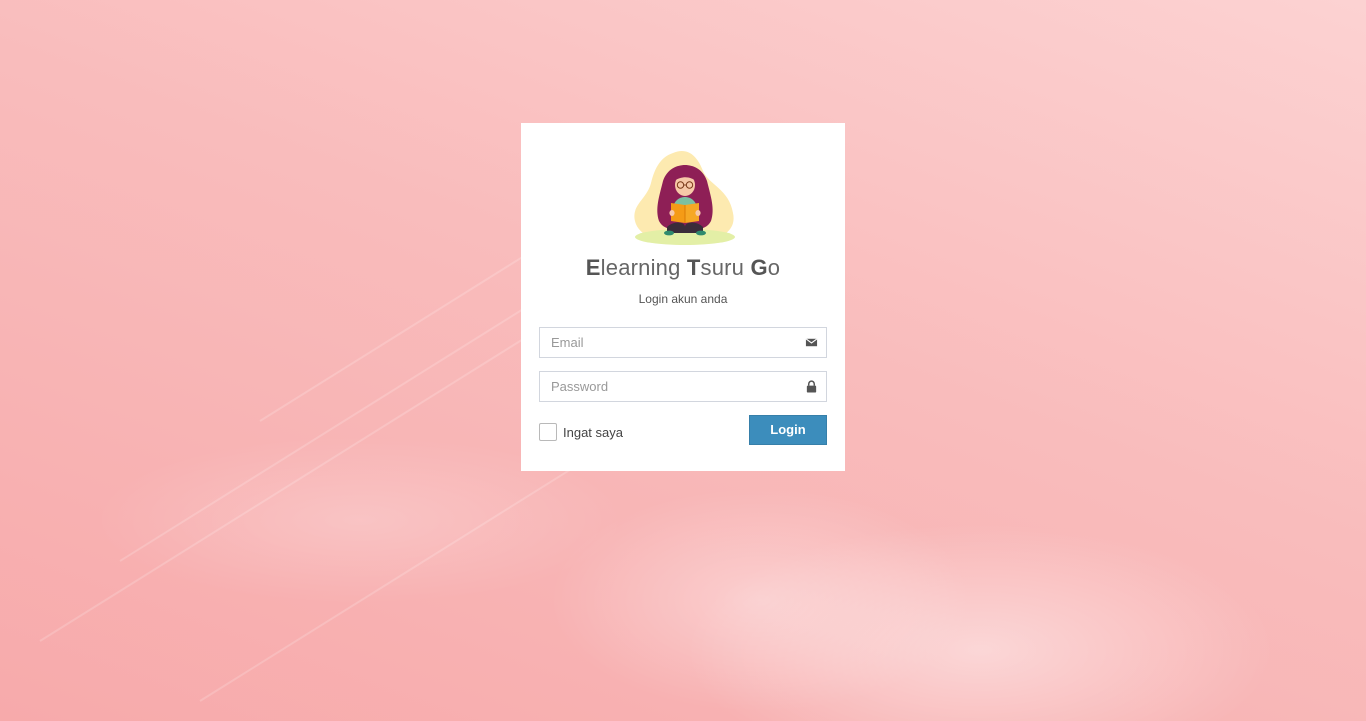 This screenshot has width=1366, height=721. Describe the element at coordinates (593, 432) in the screenshot. I see `remember-me-label: Ingat saya` at that location.